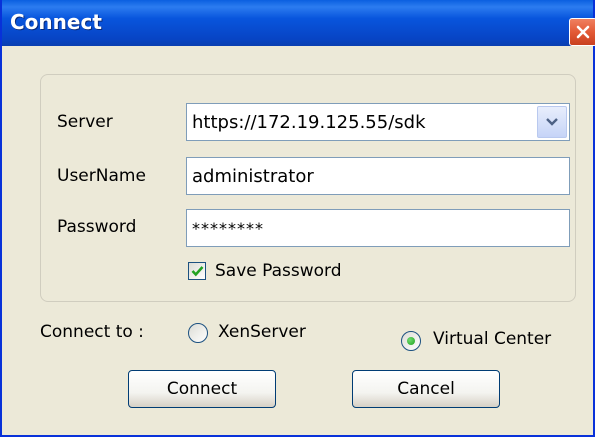  What do you see at coordinates (262, 332) in the screenshot?
I see `xenserver-label: XenServer` at bounding box center [262, 332].